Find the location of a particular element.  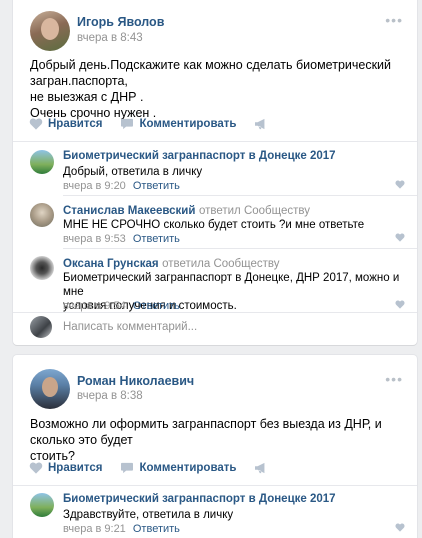

post-text-line: не выезжая с ДНР . is located at coordinates (87, 97).